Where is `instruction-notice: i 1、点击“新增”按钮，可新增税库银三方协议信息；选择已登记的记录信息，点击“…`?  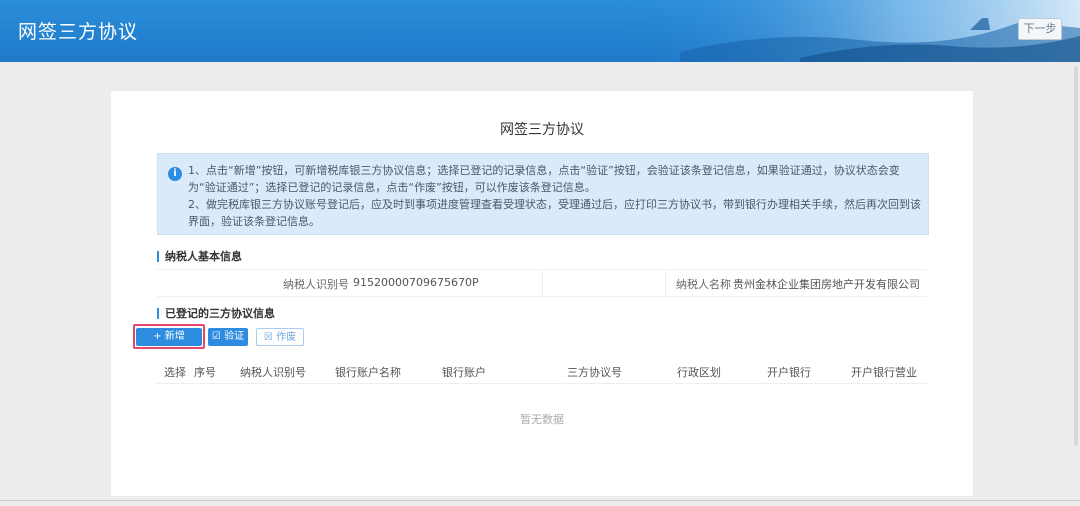 instruction-notice: i 1、点击“新增”按钮，可新增税库银三方协议信息；选择已登记的记录信息，点击“… is located at coordinates (543, 194).